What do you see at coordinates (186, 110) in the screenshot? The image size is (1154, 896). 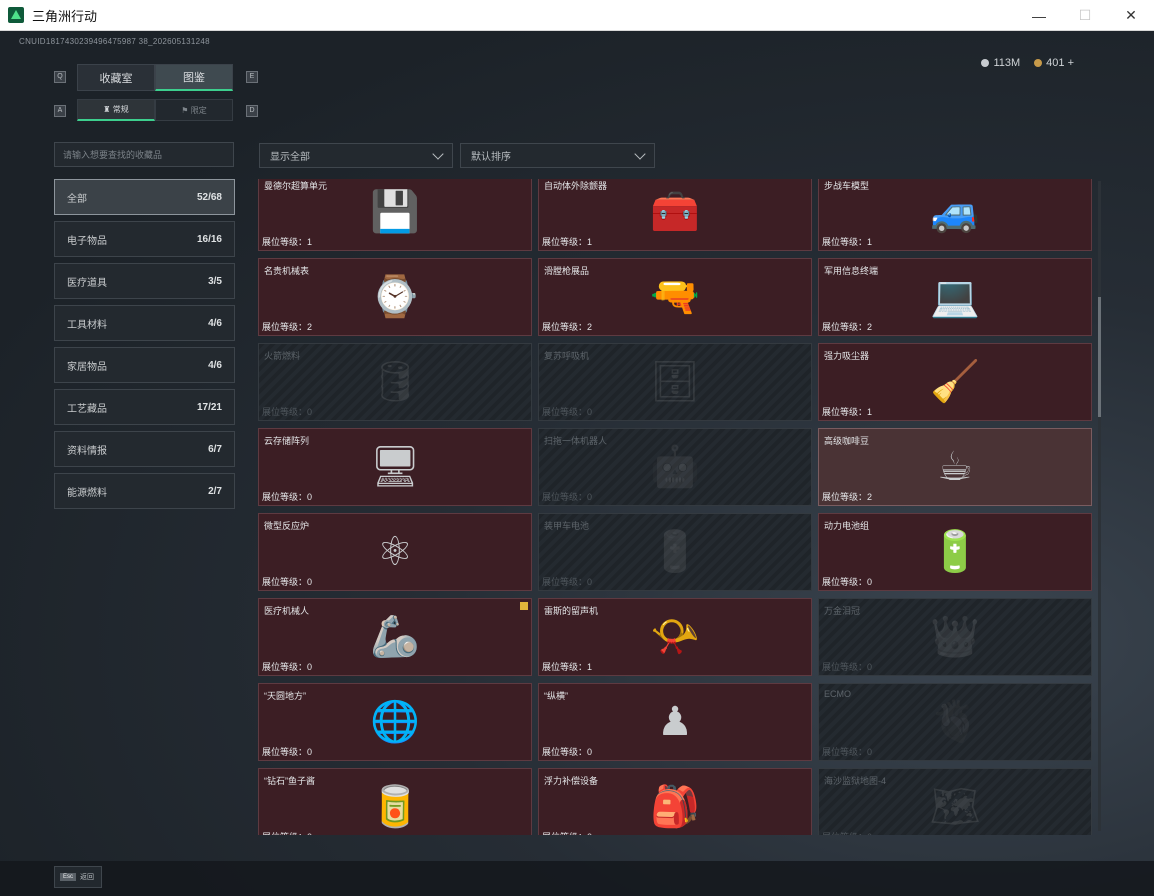 I see `limited-icon: ⚑` at bounding box center [186, 110].